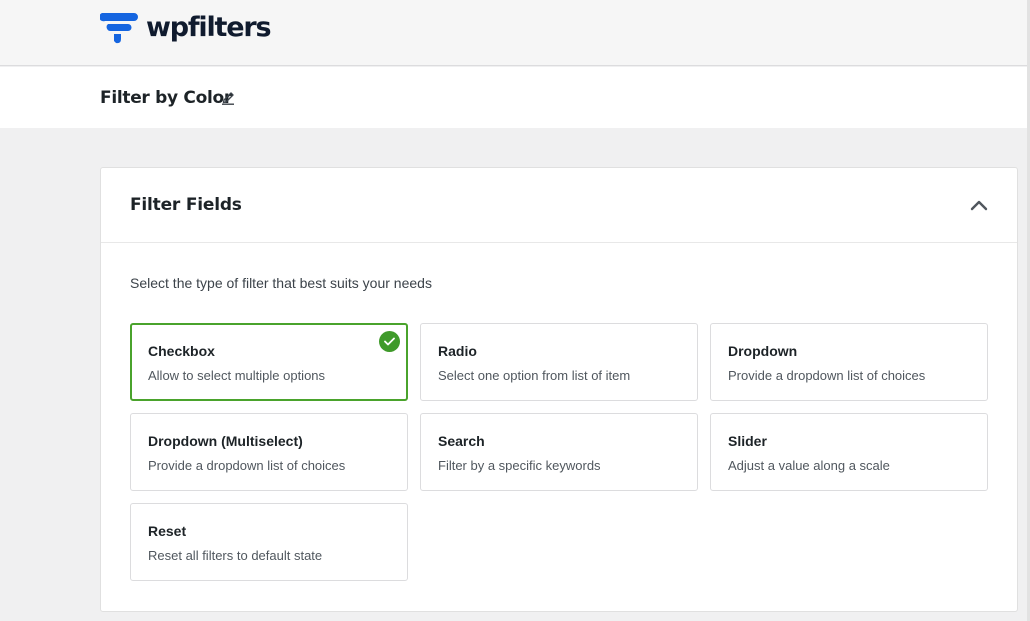  Describe the element at coordinates (389, 341) in the screenshot. I see `checkmark-icon` at that location.